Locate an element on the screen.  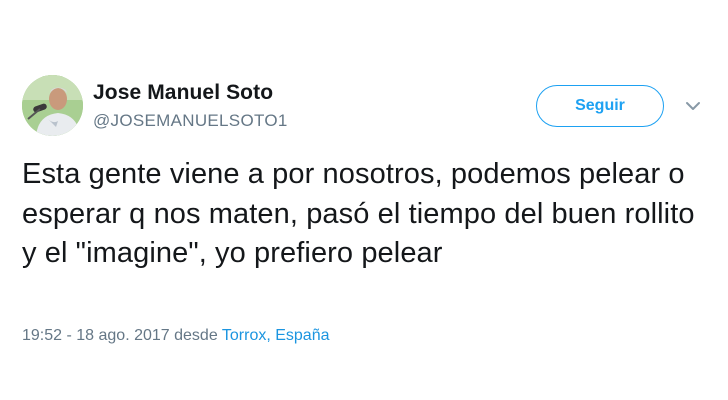
display-name: Jose Manuel Soto is located at coordinates (190, 93).